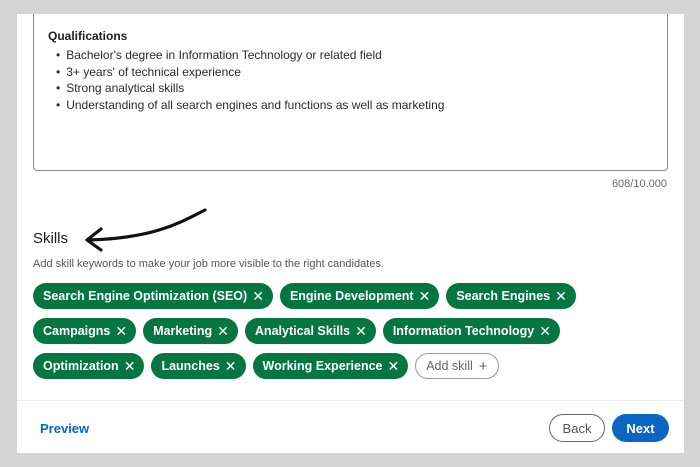 This screenshot has width=700, height=467. Describe the element at coordinates (88, 36) in the screenshot. I see `qualifications-heading: Qualifications` at that location.